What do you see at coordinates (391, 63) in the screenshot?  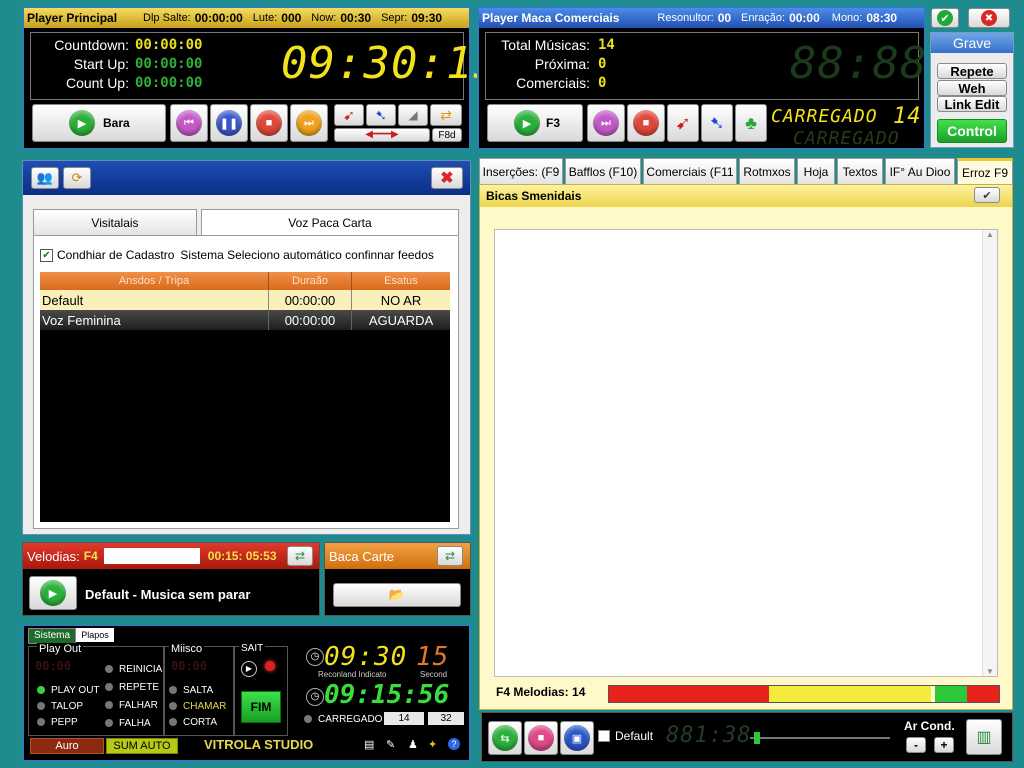 I see `main-clock: 09:30:15` at bounding box center [391, 63].